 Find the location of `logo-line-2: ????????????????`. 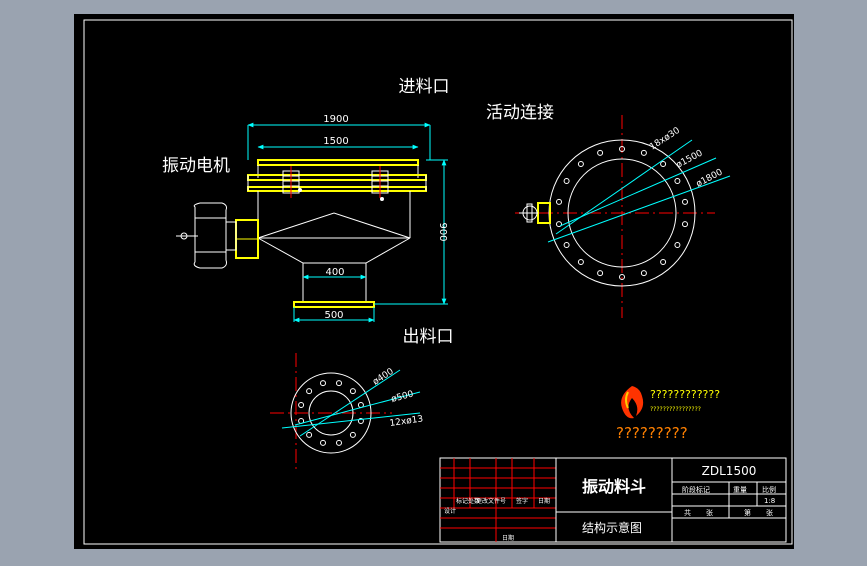

logo-line-2: ???????????????? is located at coordinates (675, 409).